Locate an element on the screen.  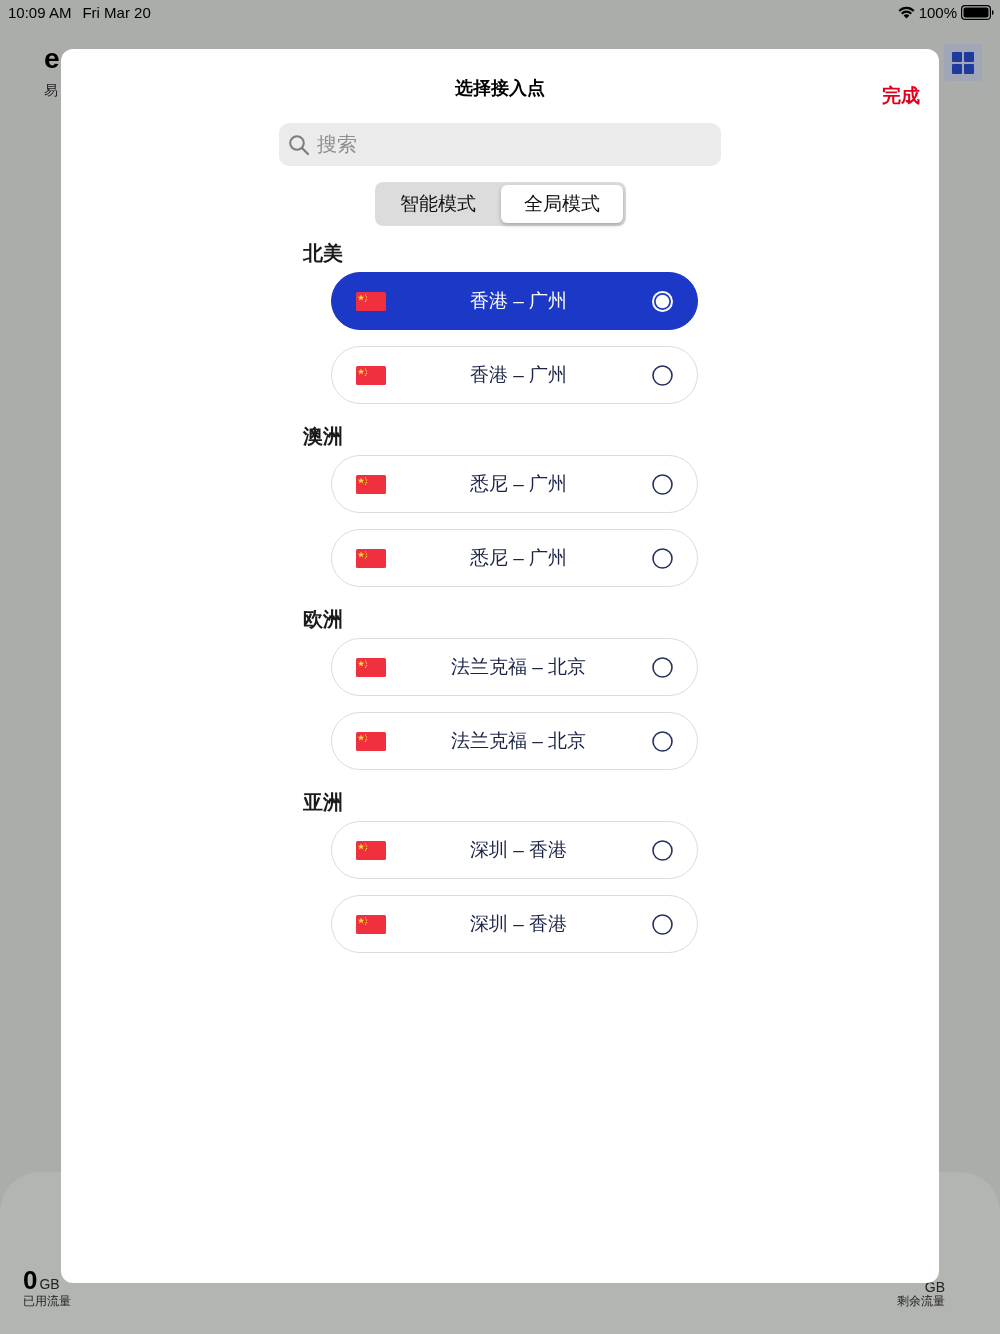
mode-tab: 全局模式 is located at coordinates (562, 204).